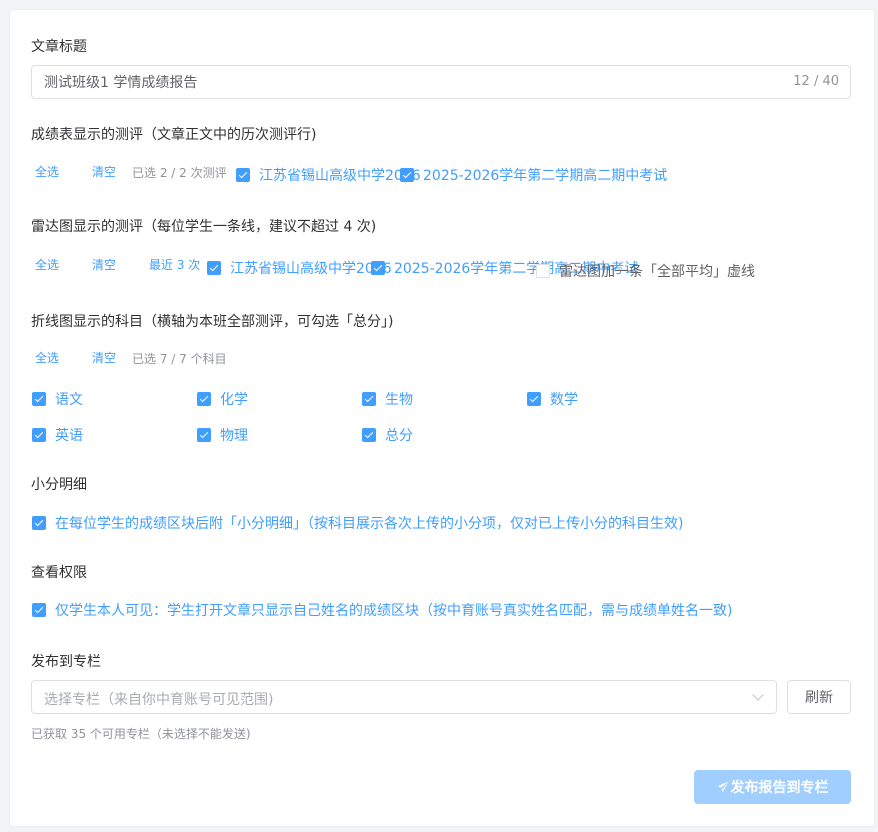  What do you see at coordinates (816, 81) in the screenshot?
I see `title-char-counter: 12 / 40` at bounding box center [816, 81].